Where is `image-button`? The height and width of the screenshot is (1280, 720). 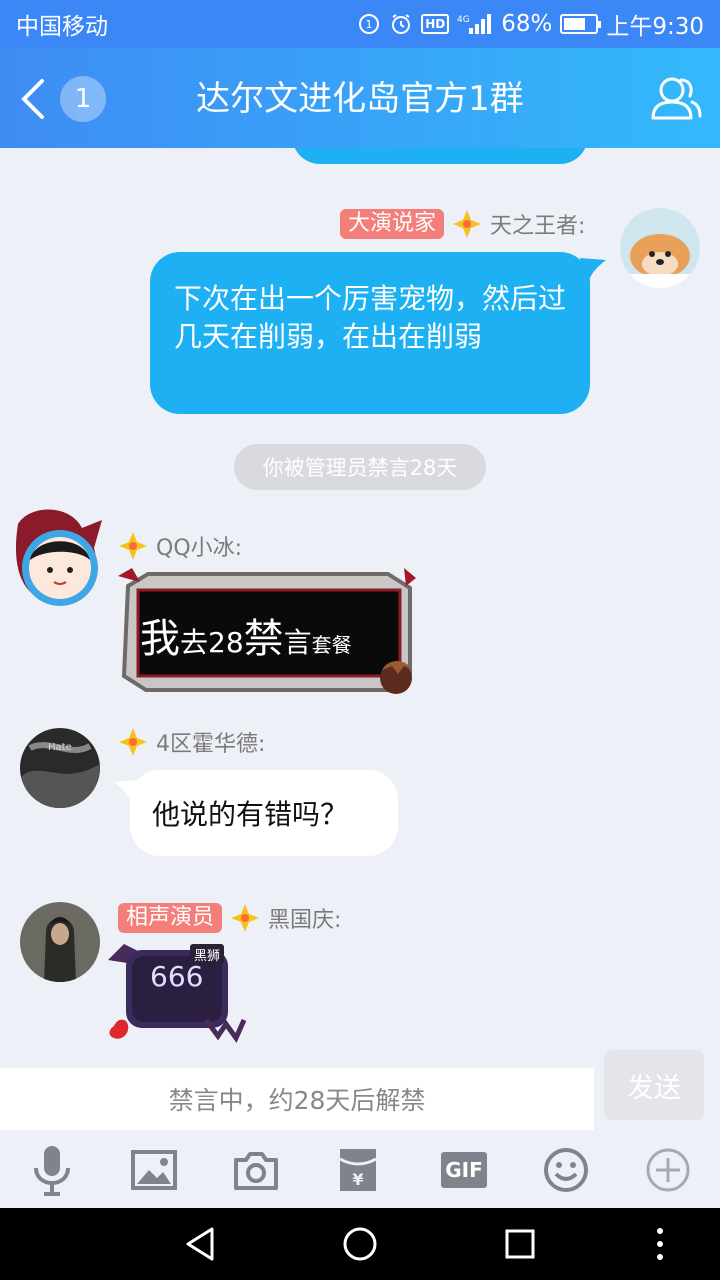
image-button is located at coordinates (154, 1170).